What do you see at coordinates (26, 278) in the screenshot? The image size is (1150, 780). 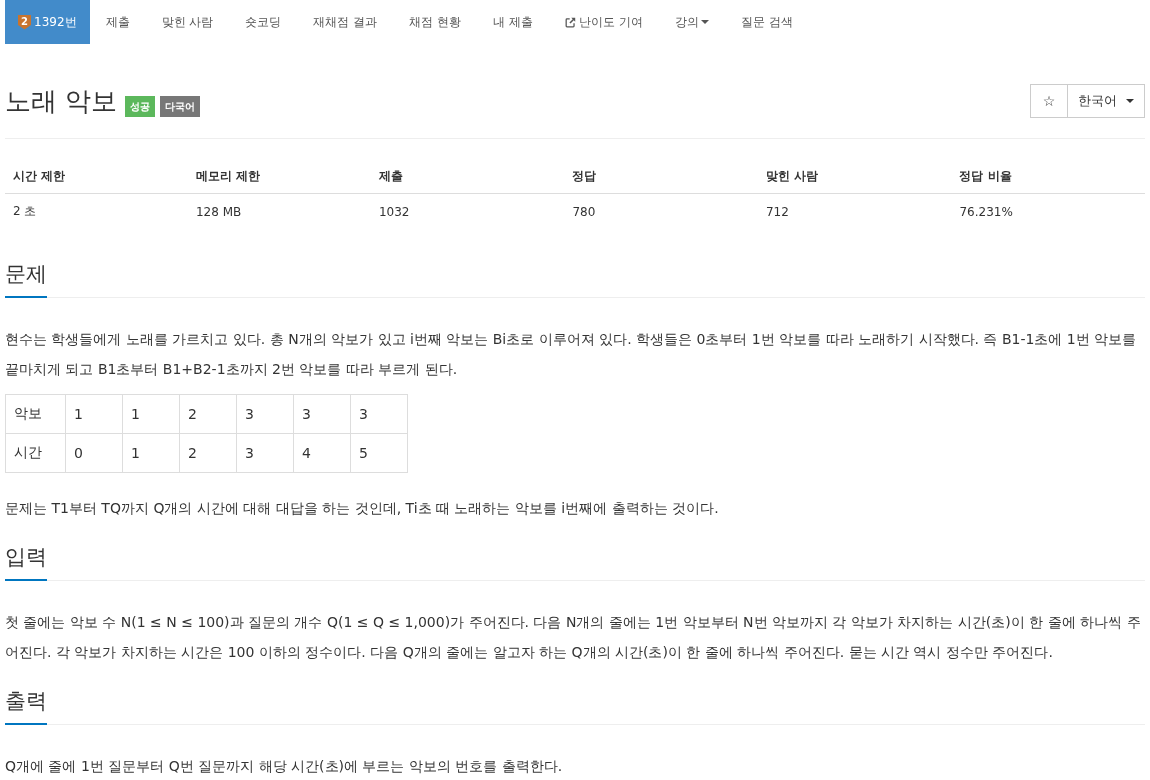 I see `section-heading: 문제` at bounding box center [26, 278].